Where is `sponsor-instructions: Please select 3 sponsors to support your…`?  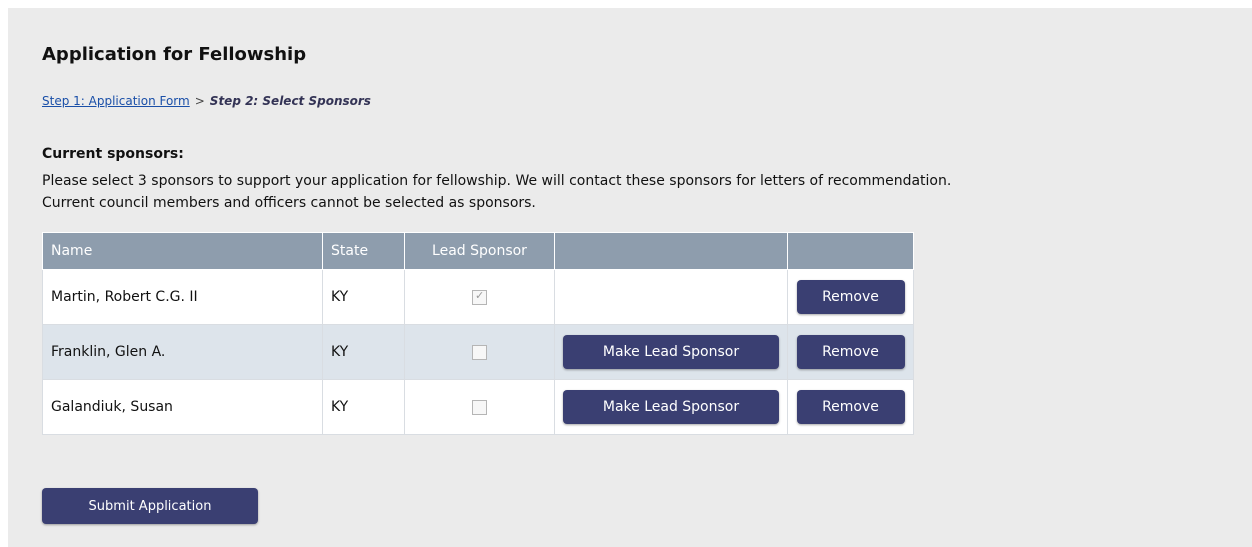
sponsor-instructions: Please select 3 sponsors to support your… is located at coordinates (647, 192).